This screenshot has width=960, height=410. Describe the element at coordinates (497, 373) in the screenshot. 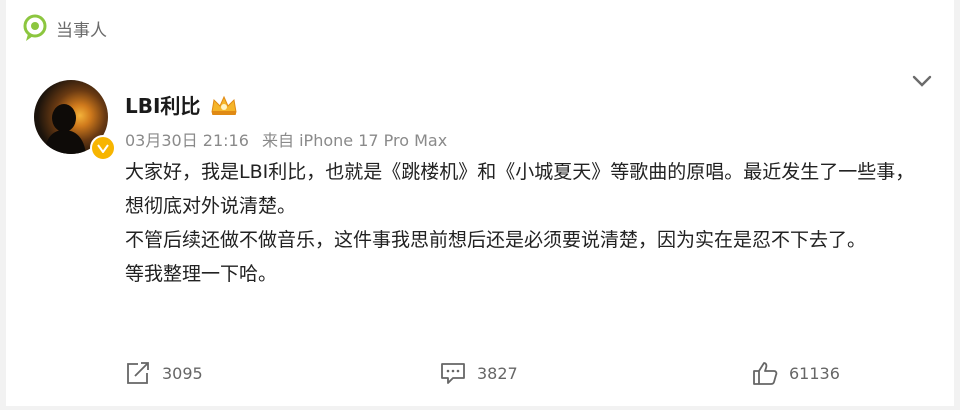

I see `comment-count: 3827` at that location.